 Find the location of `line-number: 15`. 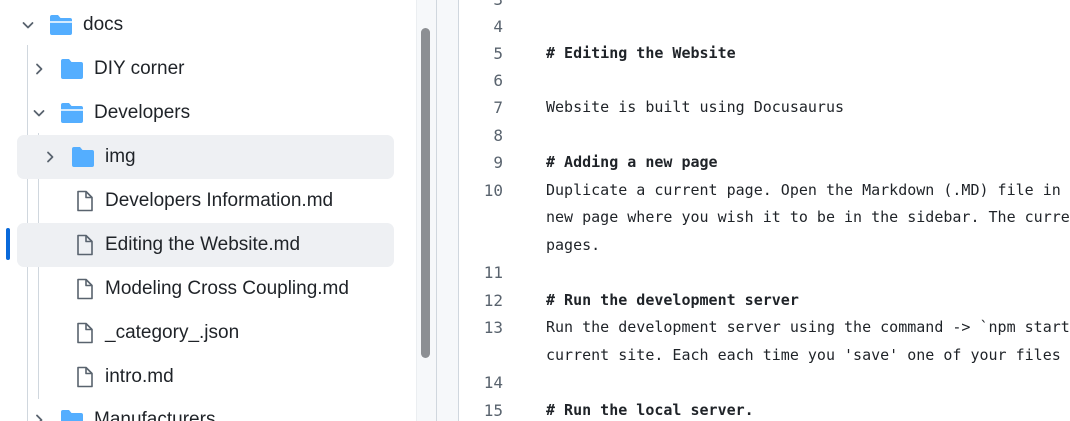

line-number: 15 is located at coordinates (493, 410).